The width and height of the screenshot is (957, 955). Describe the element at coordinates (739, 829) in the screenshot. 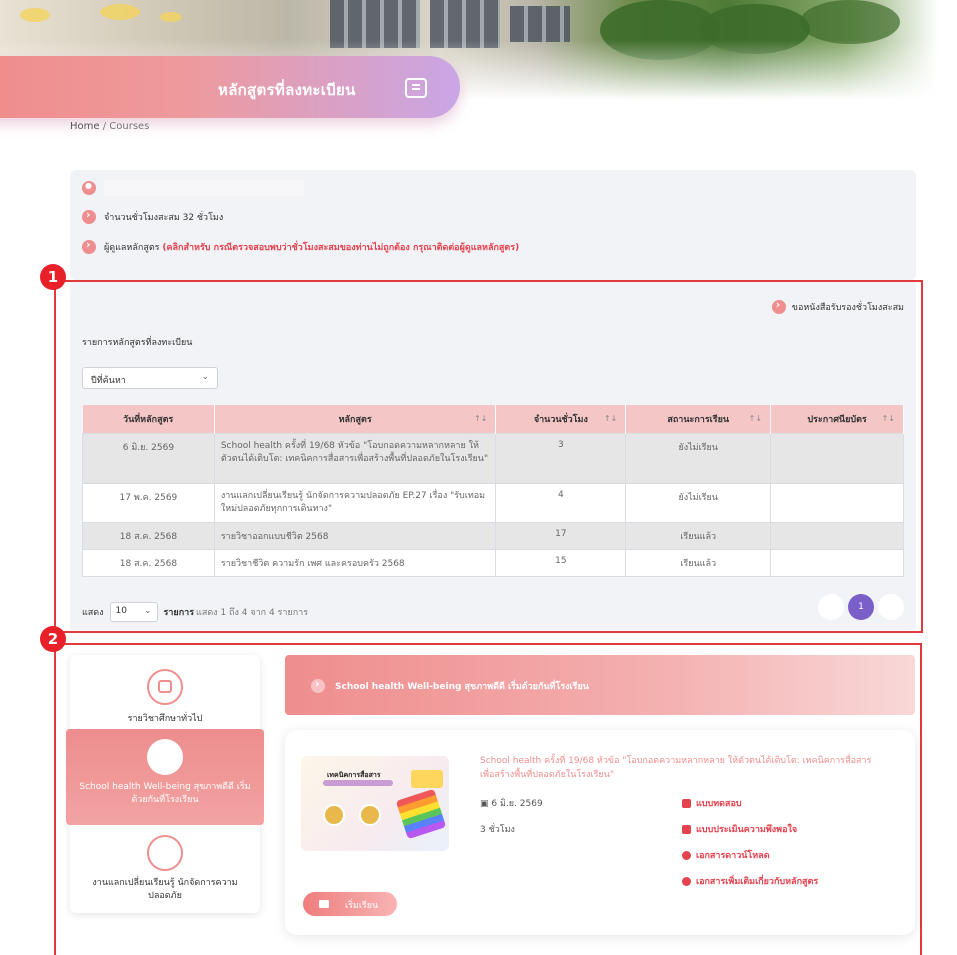

I see `satisfaction-survey-link: แบบประเมินความพึงพอใจ` at that location.